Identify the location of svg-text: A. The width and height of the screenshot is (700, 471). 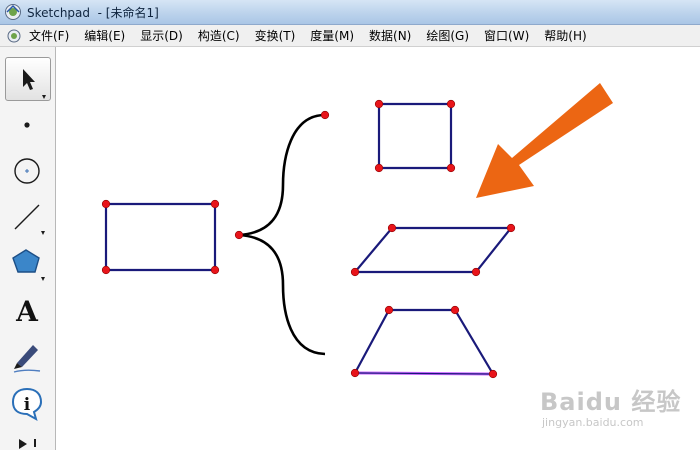
(27, 311).